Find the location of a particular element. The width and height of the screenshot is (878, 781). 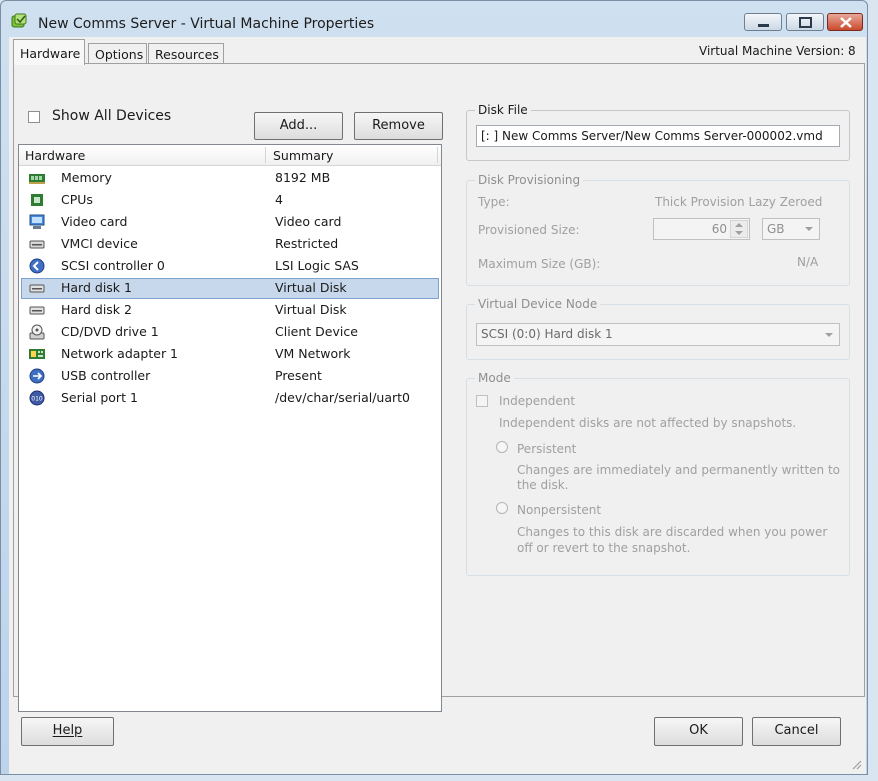

remove-button: Remove is located at coordinates (398, 126).